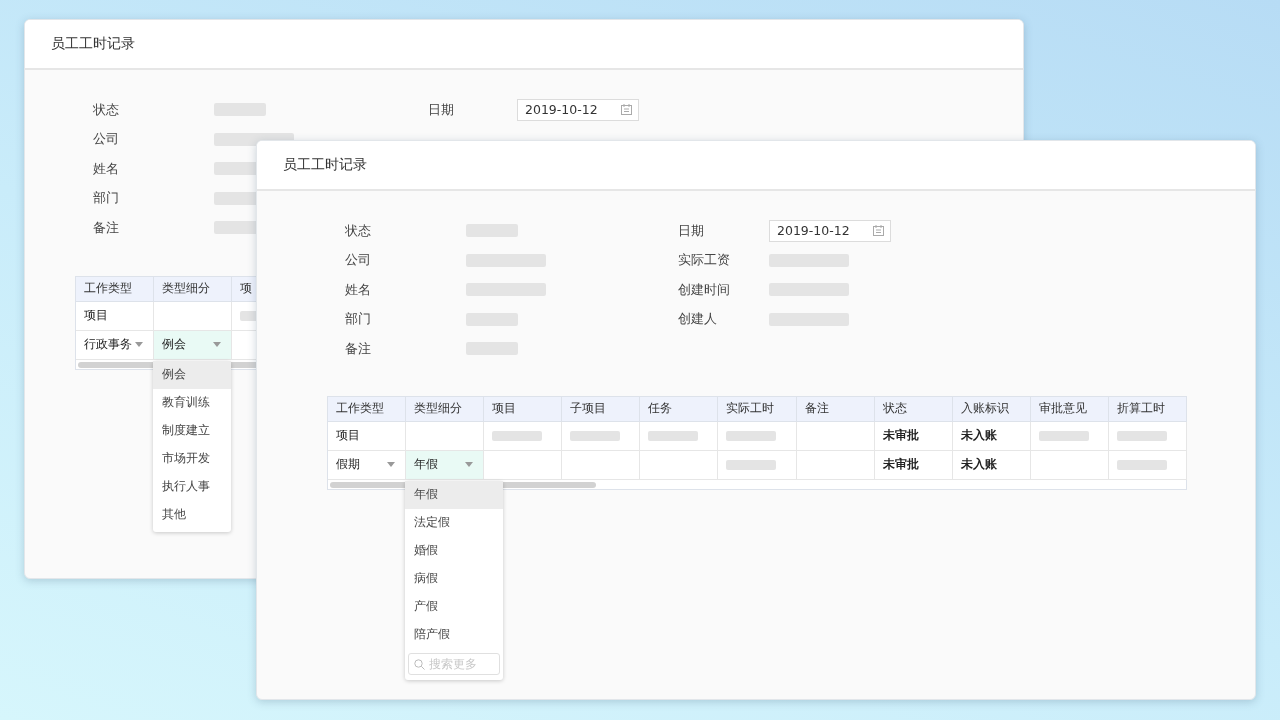 The width and height of the screenshot is (1280, 720). Describe the element at coordinates (192, 486) in the screenshot. I see `dropdown-option: 执行人事` at that location.